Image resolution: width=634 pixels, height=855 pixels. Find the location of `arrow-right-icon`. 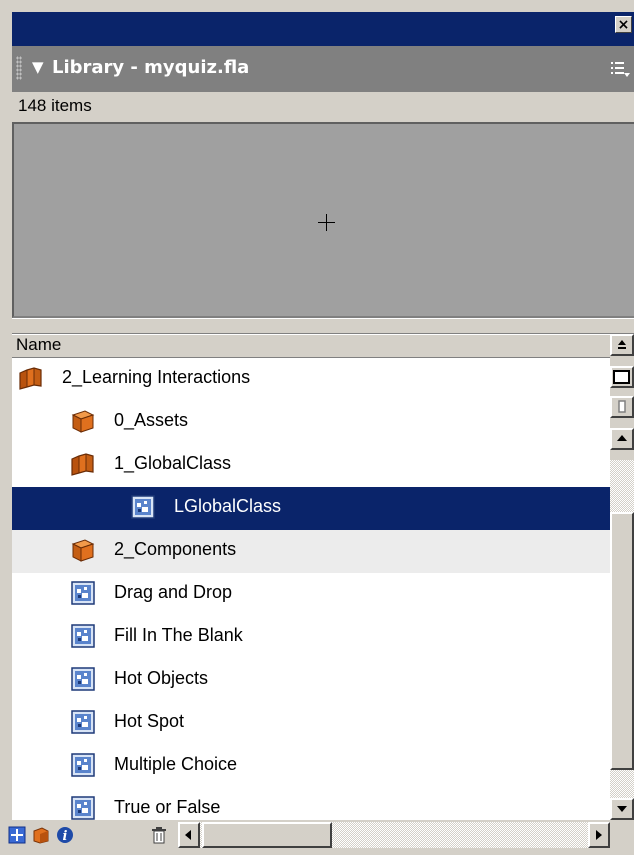

arrow-right-icon is located at coordinates (599, 835).